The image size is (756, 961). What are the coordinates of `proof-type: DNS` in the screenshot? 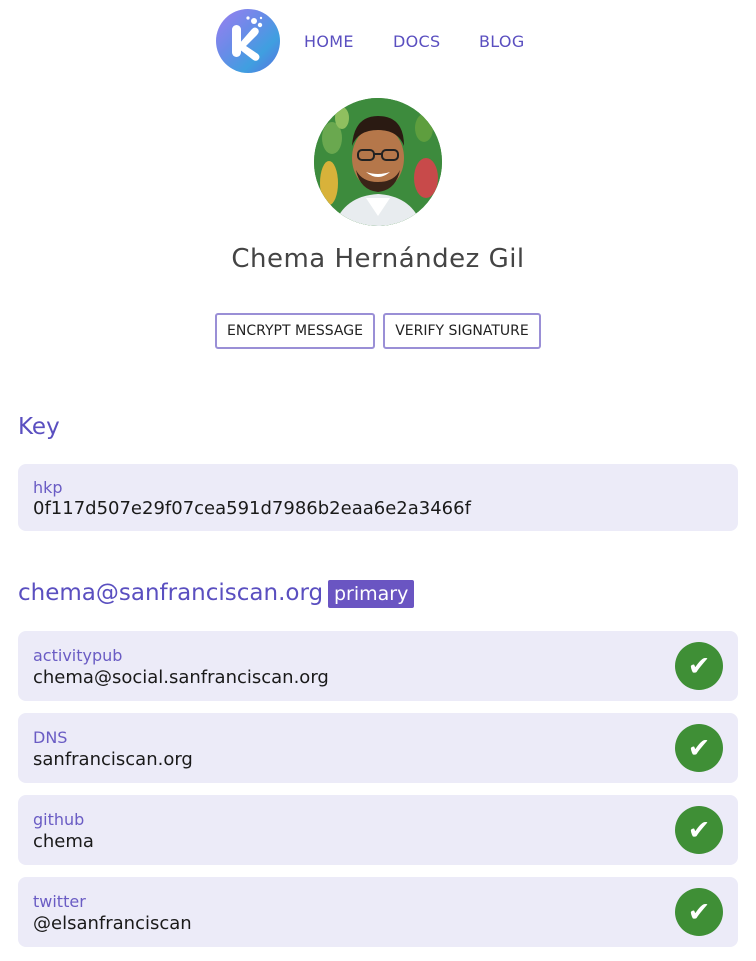 It's located at (50, 737).